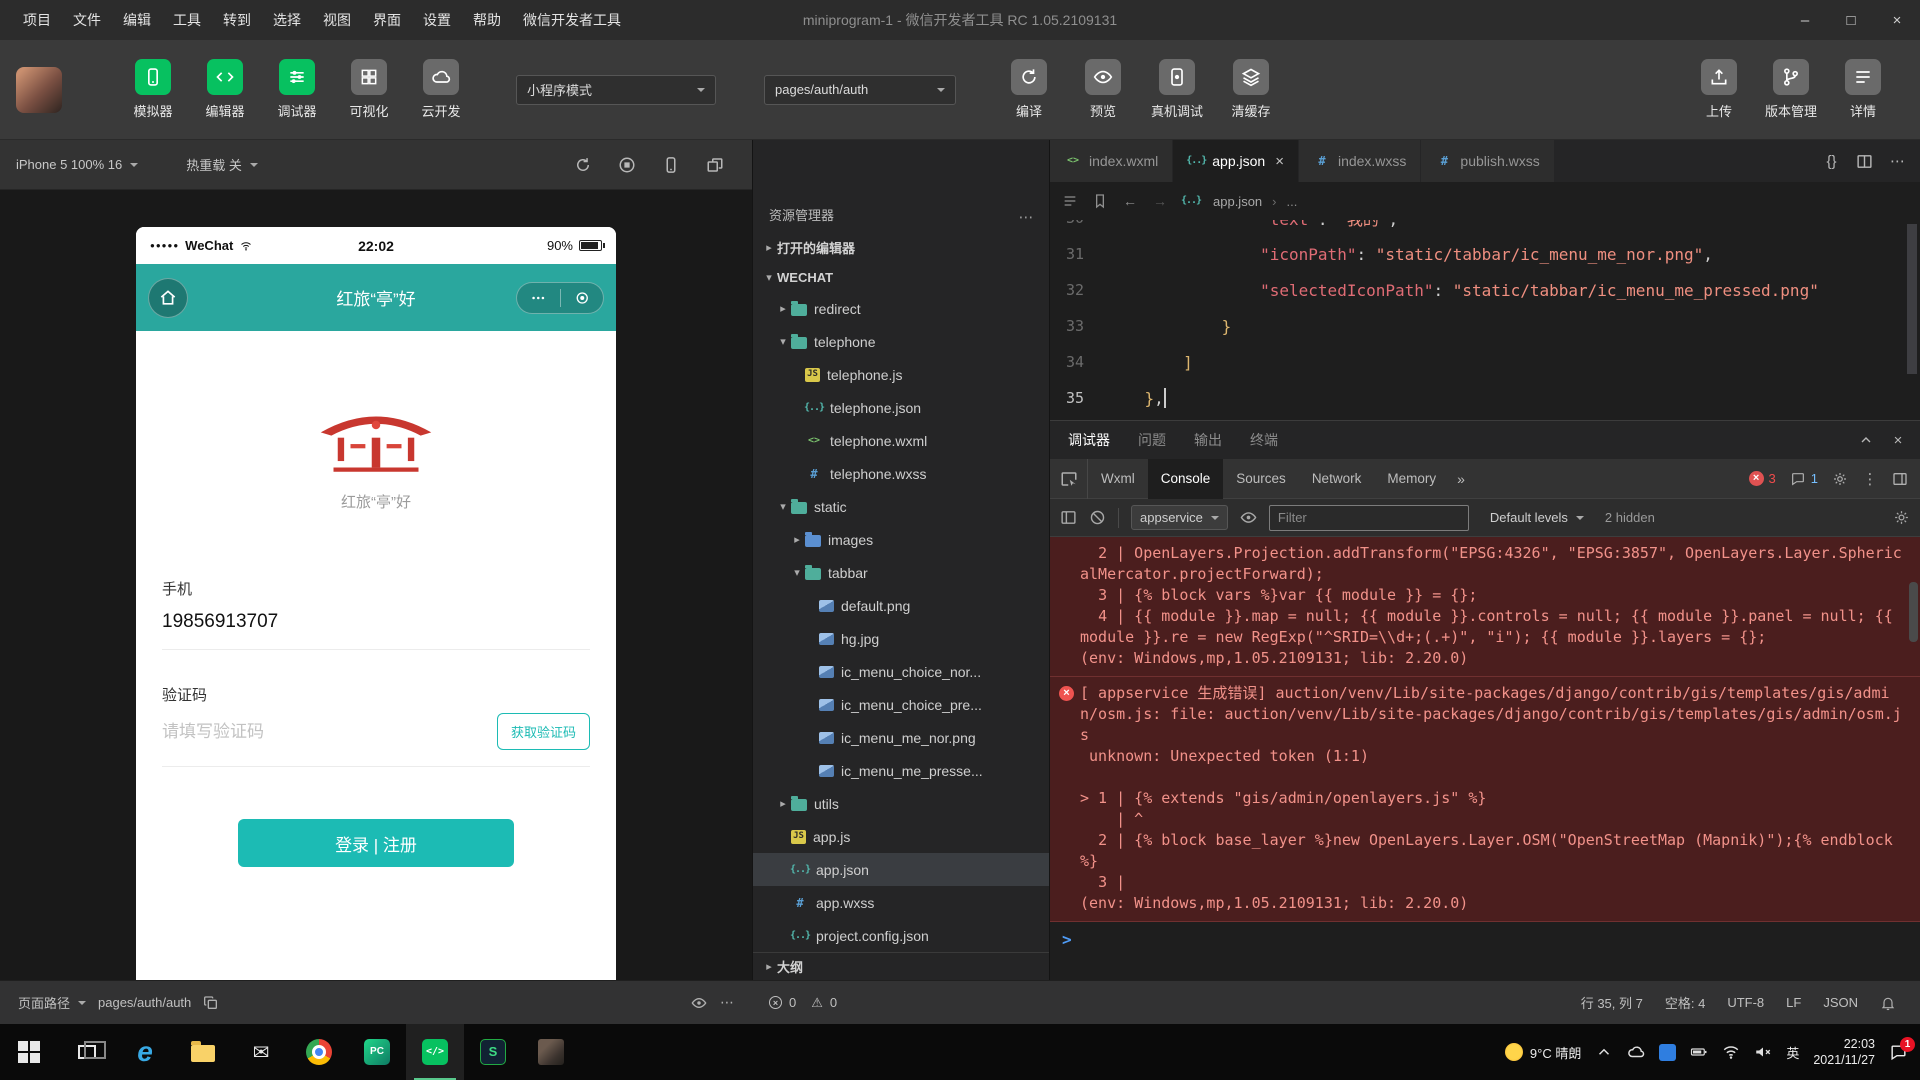 The image size is (1920, 1080). What do you see at coordinates (1699, 1052) in the screenshot?
I see `tray-battery-icon` at bounding box center [1699, 1052].